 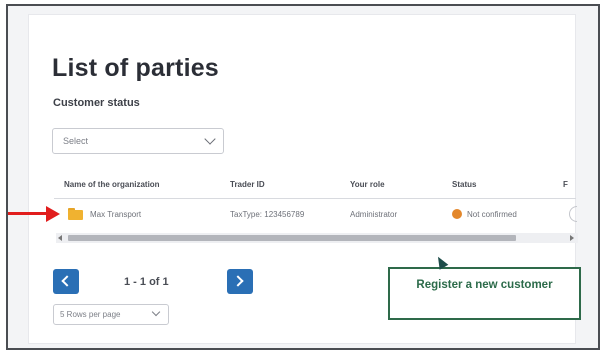 I want to click on status-dot-icon, so click(x=457, y=214).